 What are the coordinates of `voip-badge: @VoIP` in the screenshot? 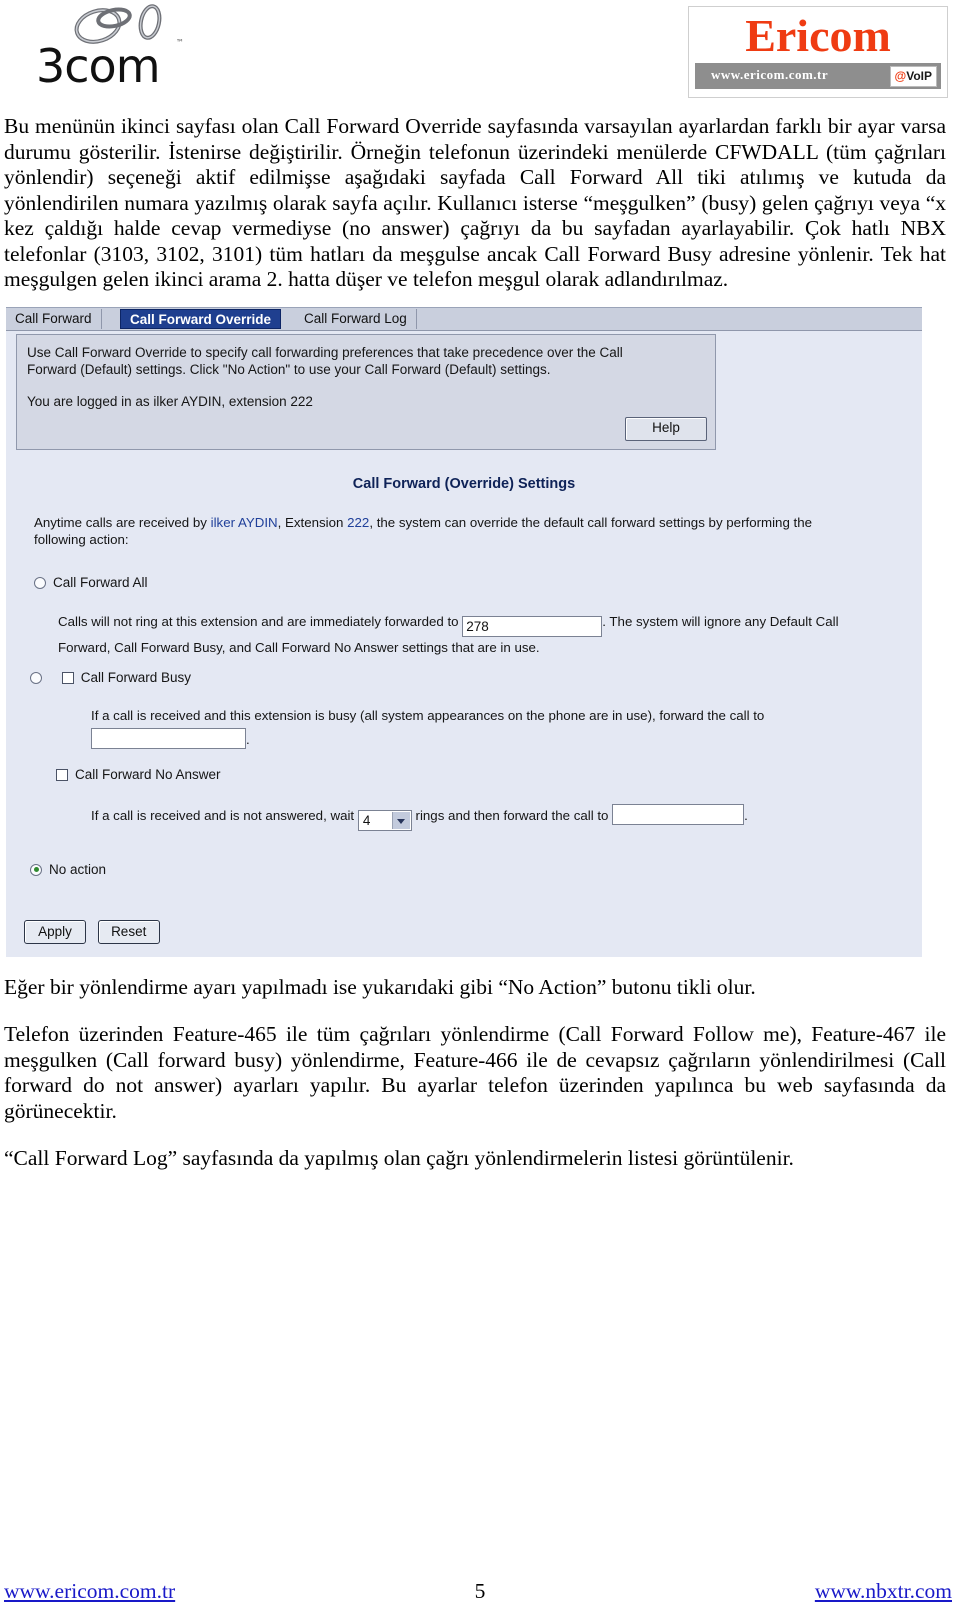 It's located at (913, 76).